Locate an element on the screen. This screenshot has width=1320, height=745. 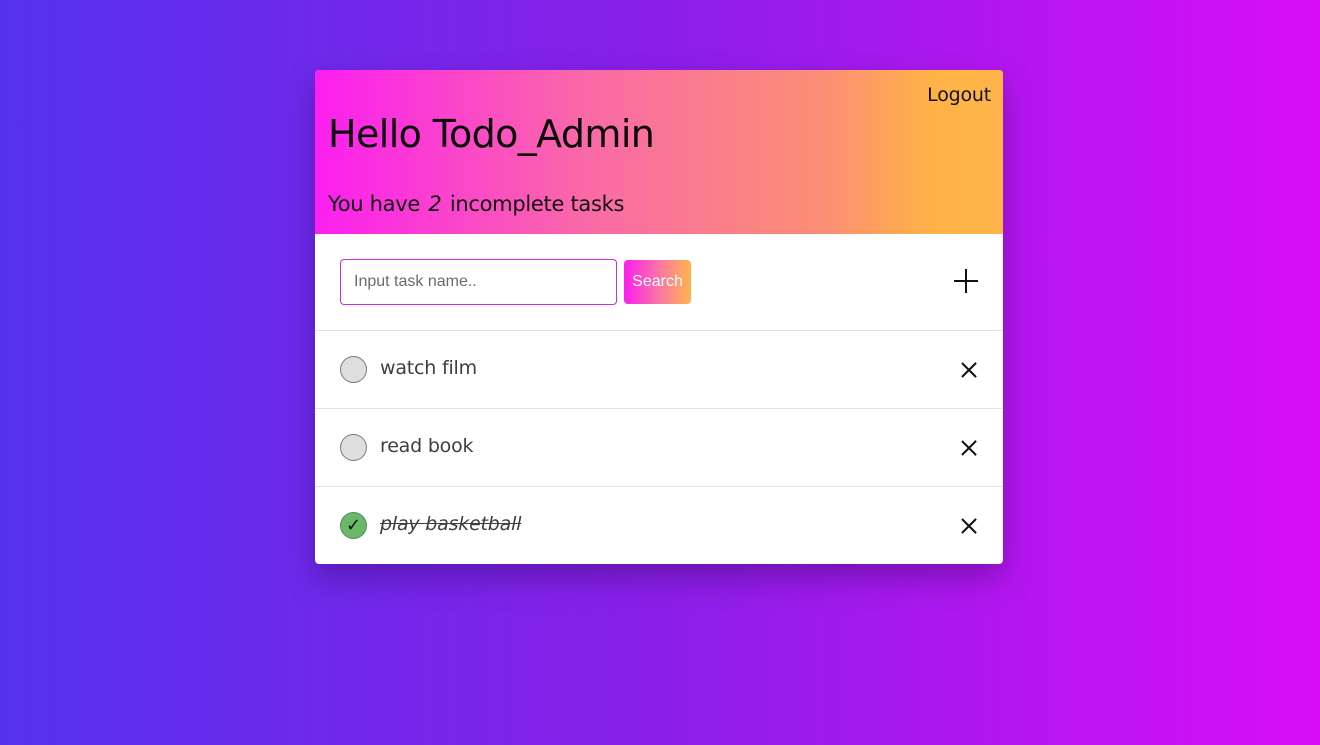
task-toolbar: Search is located at coordinates (659, 282).